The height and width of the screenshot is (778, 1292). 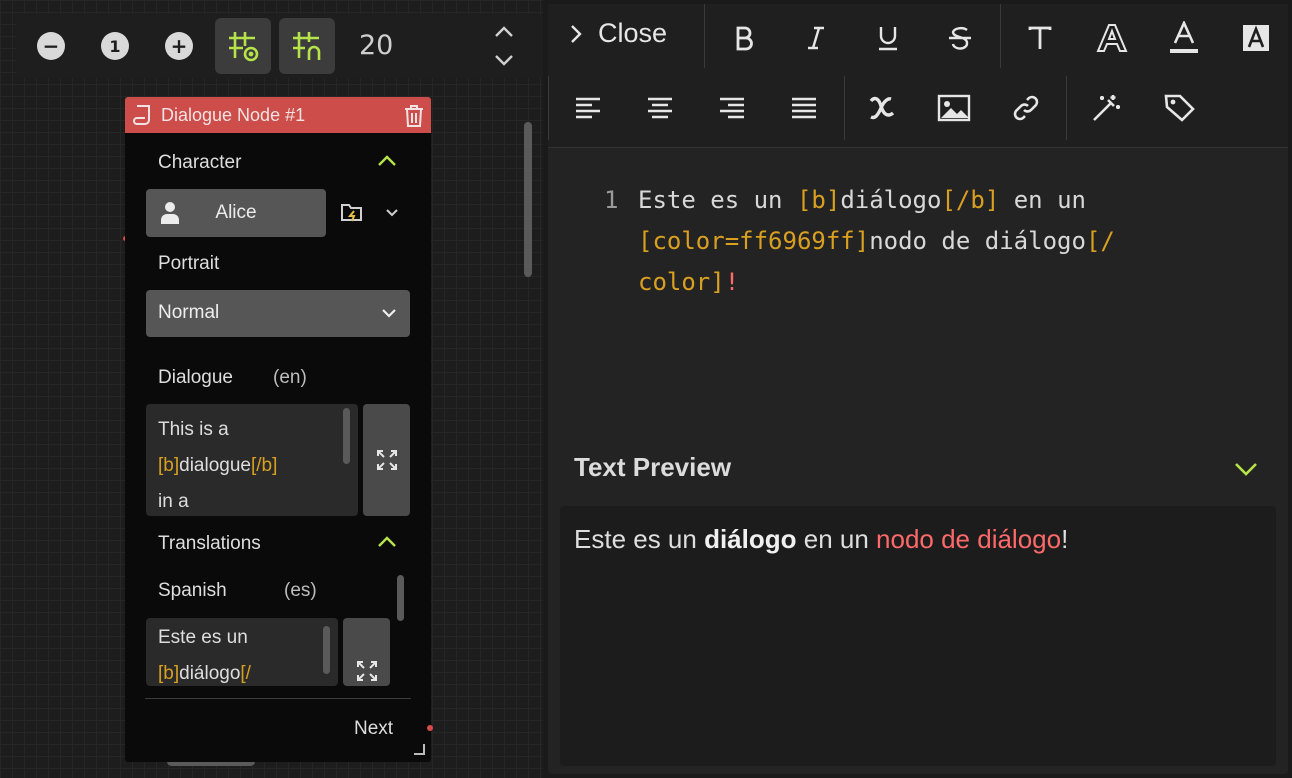 I want to click on portrait-selected-value: Normal, so click(x=189, y=312).